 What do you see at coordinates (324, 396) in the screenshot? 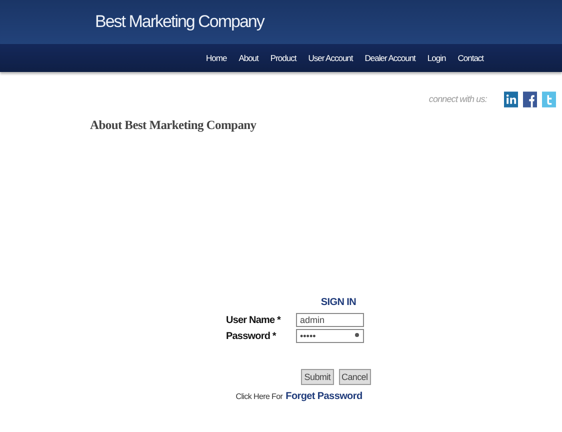
I see `forgot-password-link: Forget Password` at bounding box center [324, 396].